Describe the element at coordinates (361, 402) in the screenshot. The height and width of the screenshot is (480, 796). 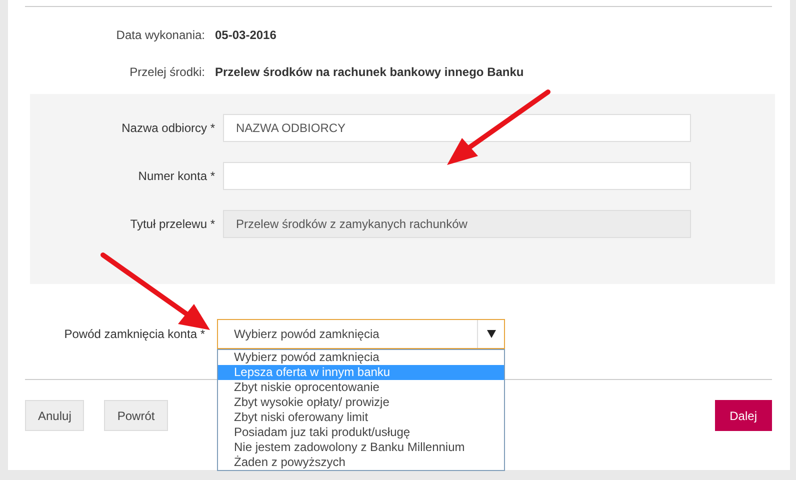
I see `dropdown-option: Zbyt wysokie opłaty/ prowizje` at that location.